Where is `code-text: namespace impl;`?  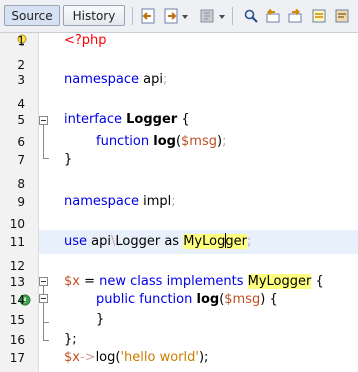
code-text: namespace impl; is located at coordinates (120, 202).